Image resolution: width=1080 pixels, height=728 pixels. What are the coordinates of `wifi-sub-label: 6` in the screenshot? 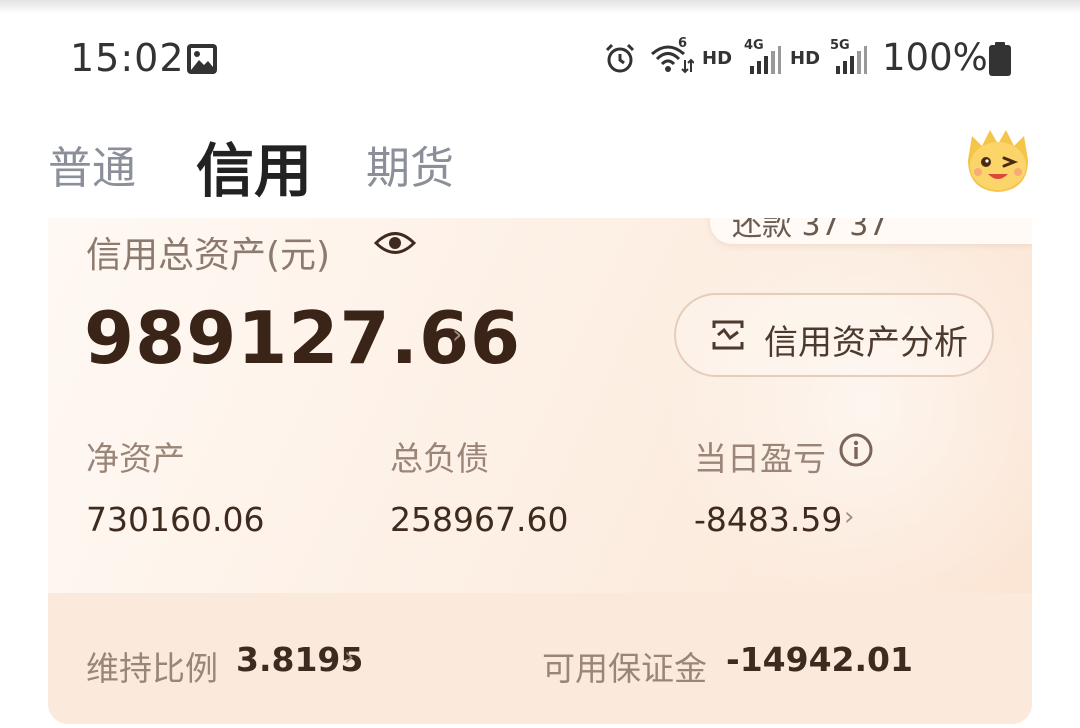 It's located at (683, 43).